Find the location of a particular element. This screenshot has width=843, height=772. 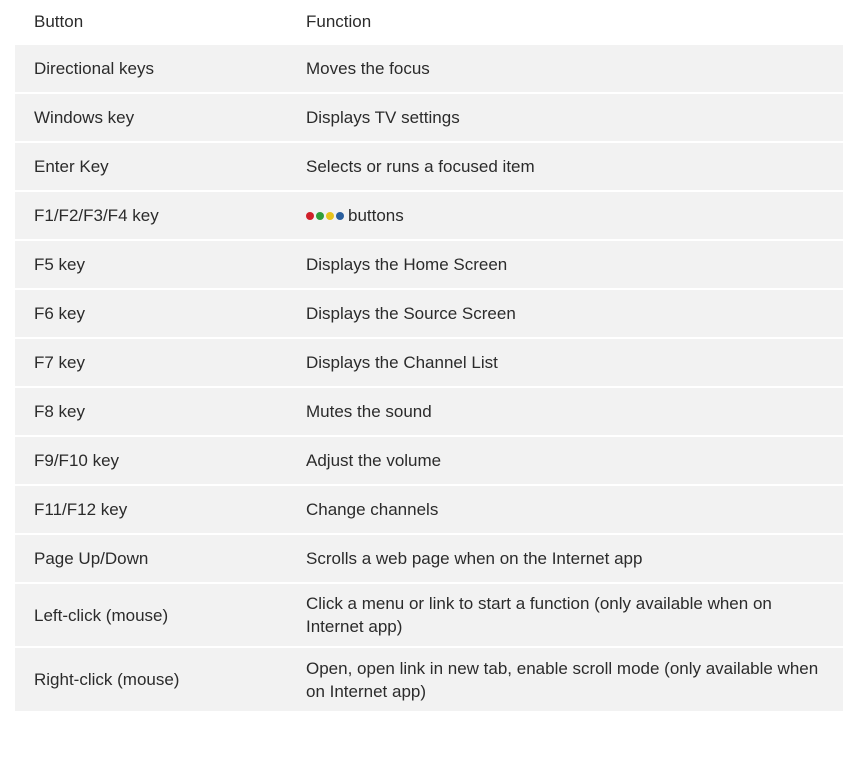

red-dot-icon is located at coordinates (310, 215).